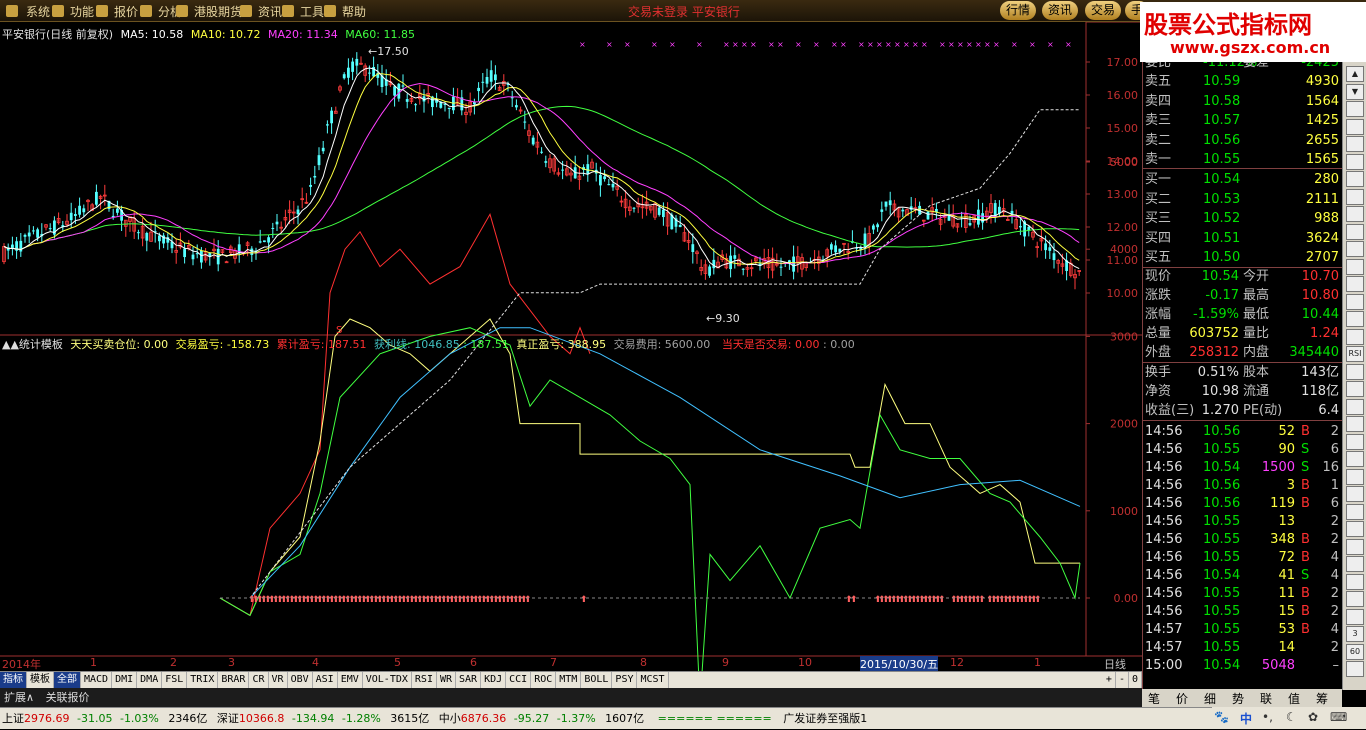 The width and height of the screenshot is (1366, 730). Describe the element at coordinates (1154, 698) in the screenshot. I see `quote-tab: 笔` at that location.